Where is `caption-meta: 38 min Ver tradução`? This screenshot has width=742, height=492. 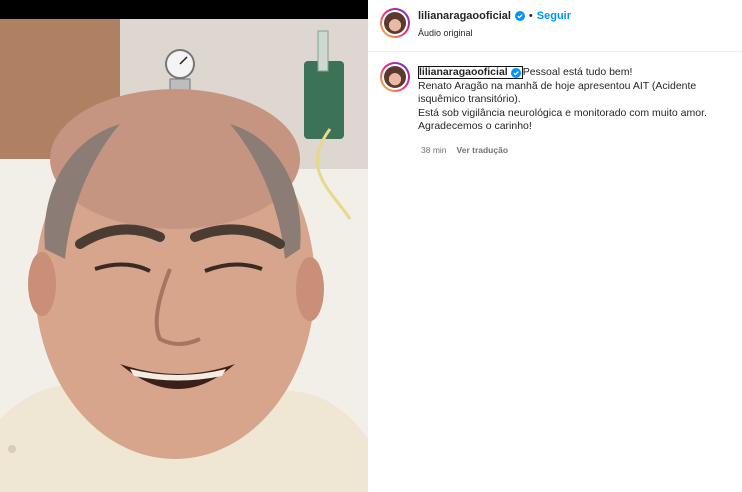
caption-meta: 38 min Ver tradução is located at coordinates (464, 150).